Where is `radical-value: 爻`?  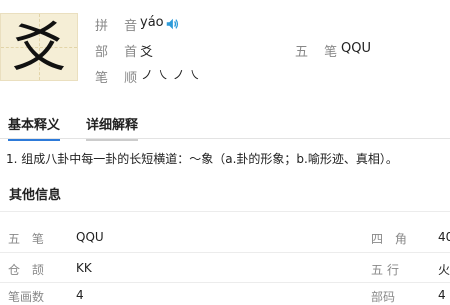 radical-value: 爻 is located at coordinates (146, 50).